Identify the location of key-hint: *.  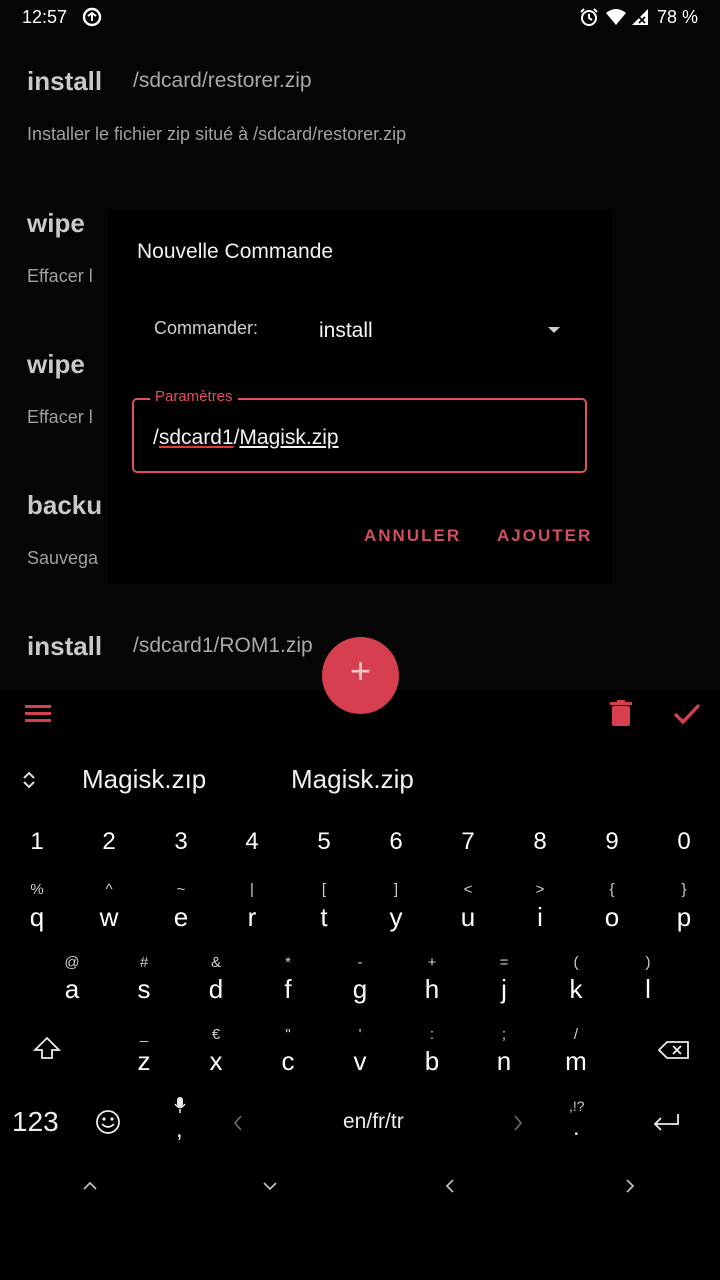
(288, 962).